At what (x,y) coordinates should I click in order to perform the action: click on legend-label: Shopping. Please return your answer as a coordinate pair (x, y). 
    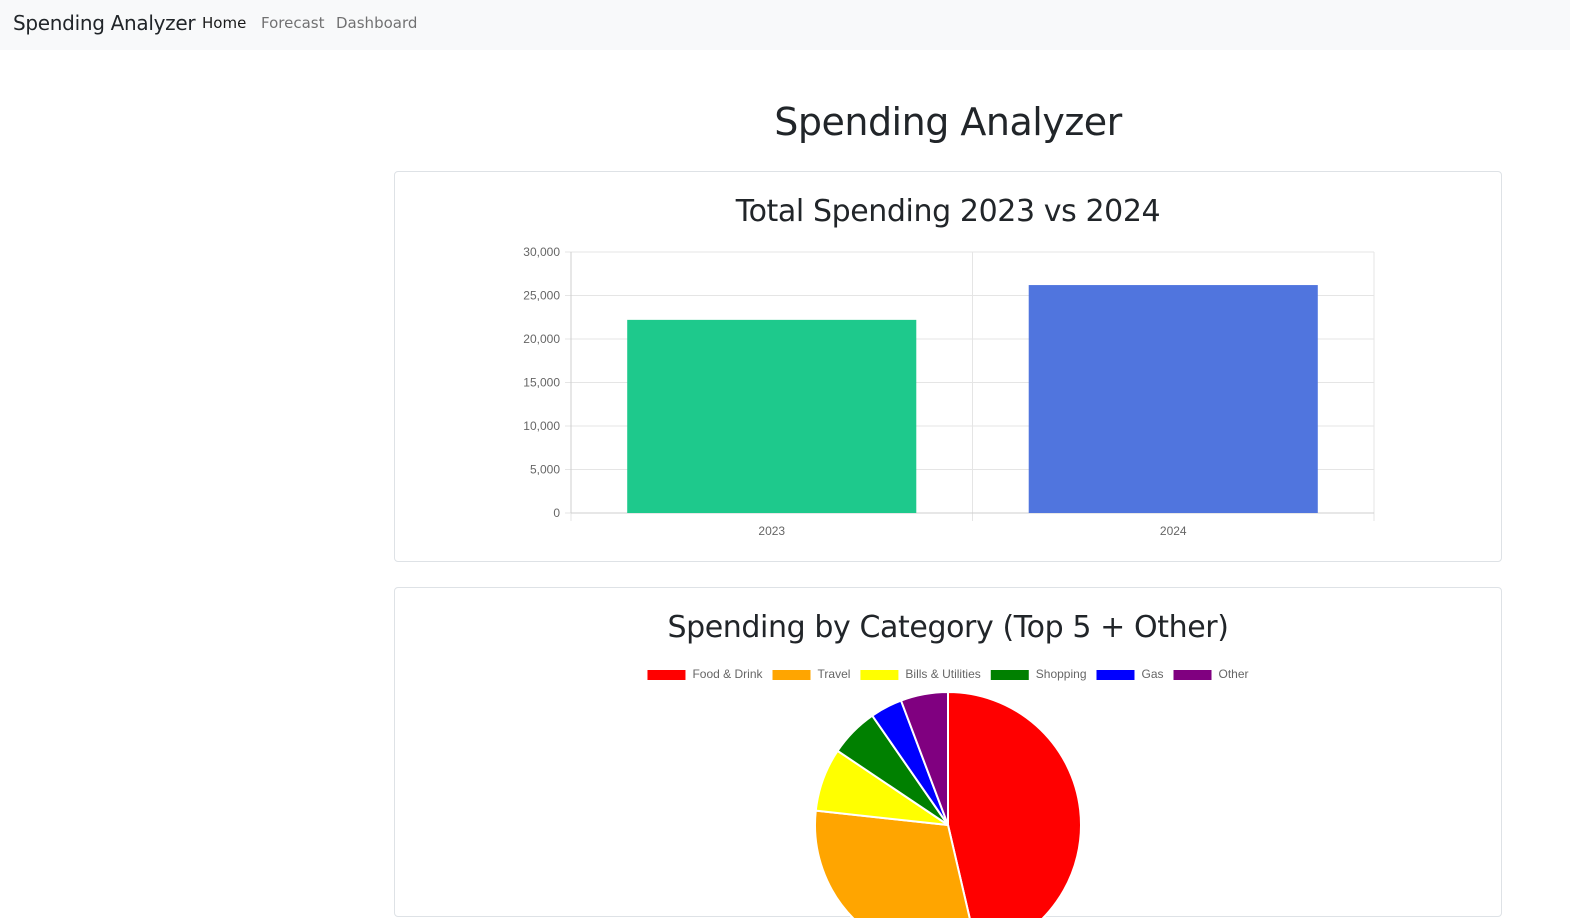
    Looking at the image, I should click on (1061, 674).